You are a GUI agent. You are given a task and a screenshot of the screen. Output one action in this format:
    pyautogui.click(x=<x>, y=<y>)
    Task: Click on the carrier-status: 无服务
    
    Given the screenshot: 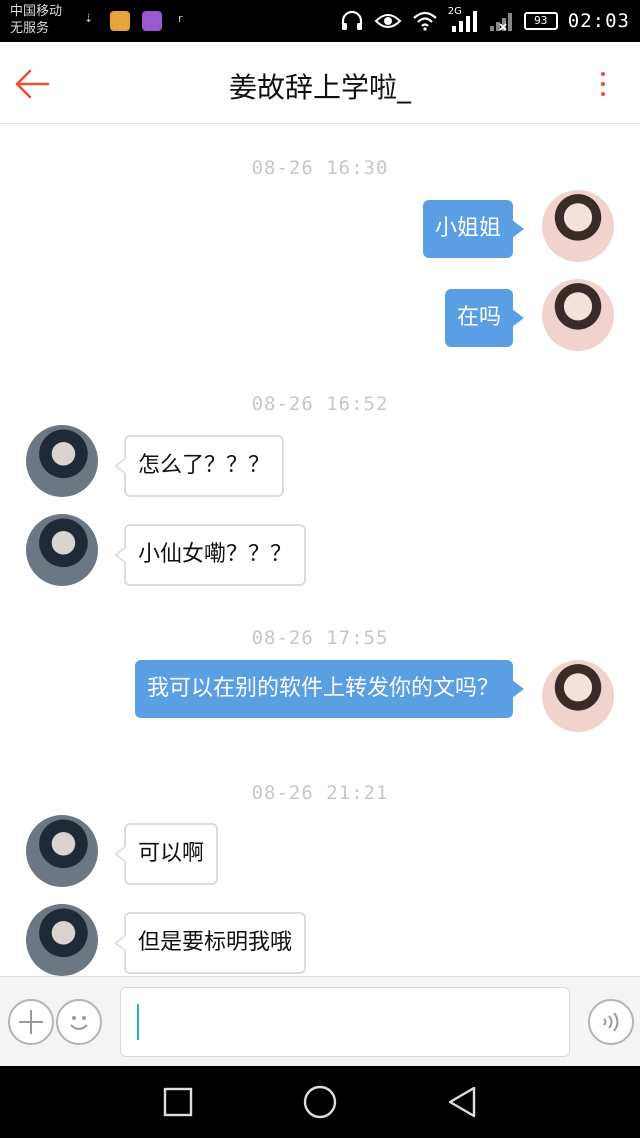 What is the action you would take?
    pyautogui.click(x=30, y=28)
    